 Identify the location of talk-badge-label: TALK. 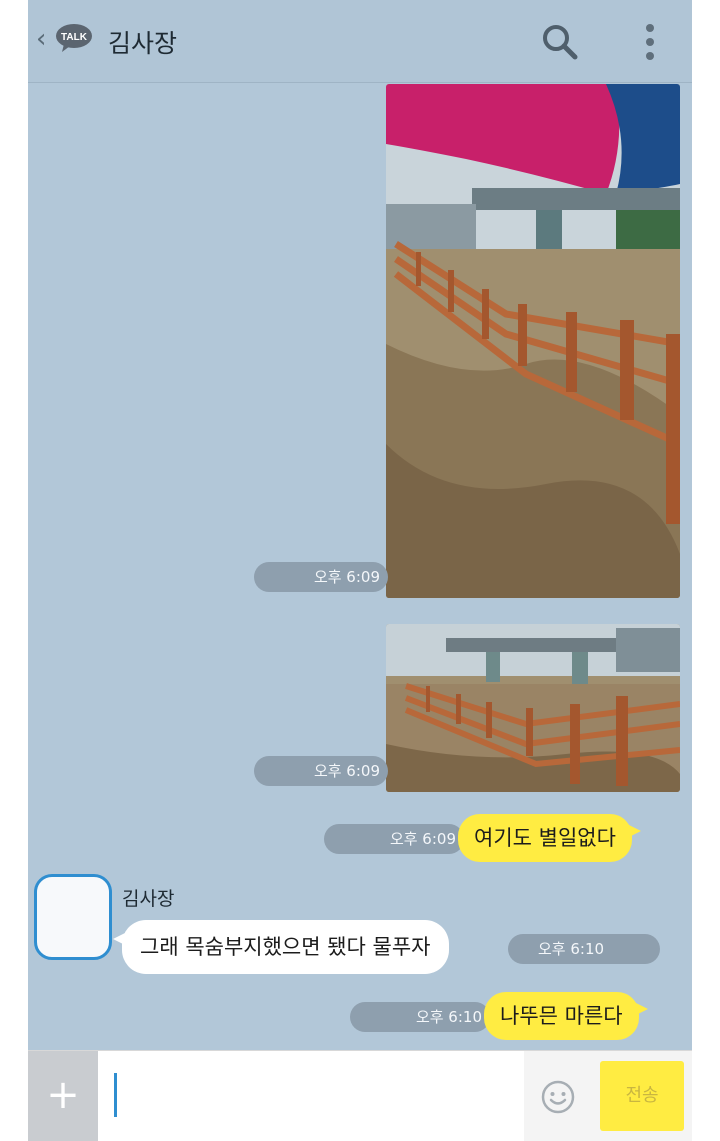
(74, 37).